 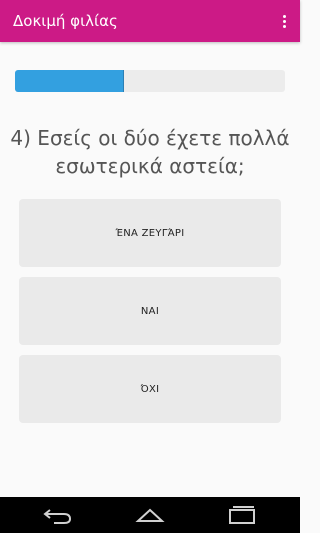 I want to click on progress-fill, so click(x=69, y=81).